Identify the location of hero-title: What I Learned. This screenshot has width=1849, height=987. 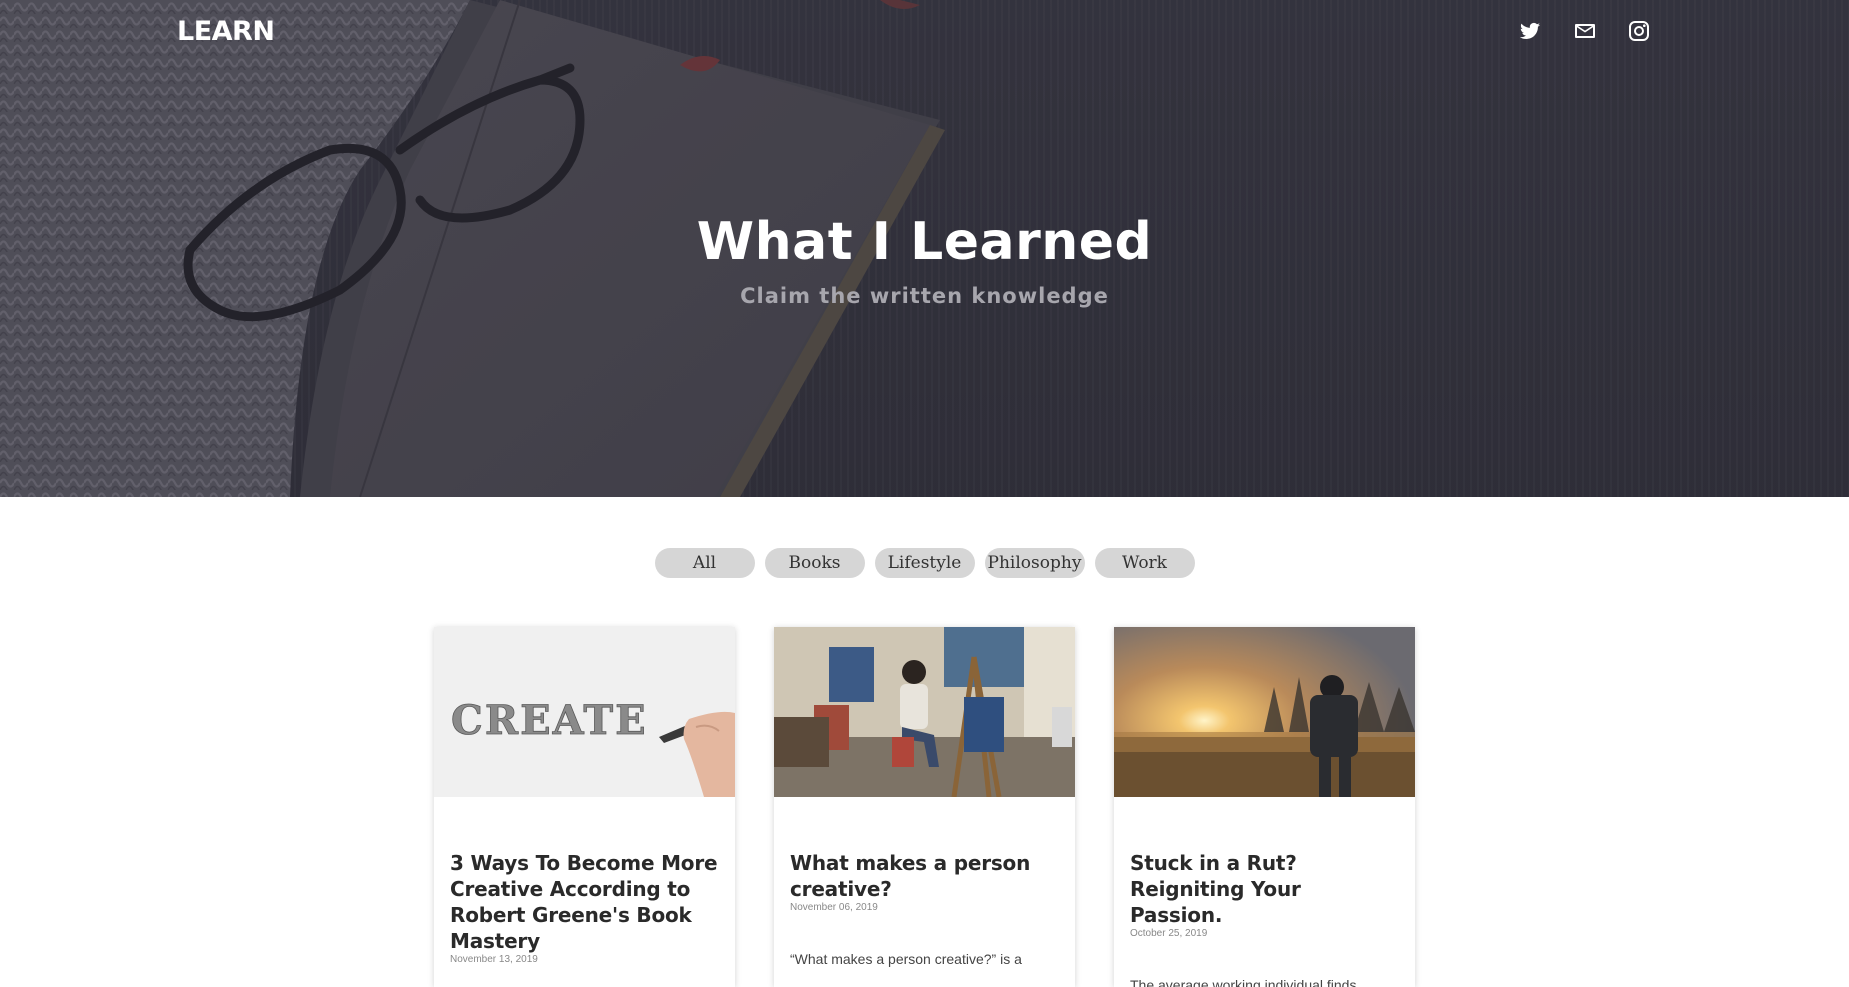
(924, 242).